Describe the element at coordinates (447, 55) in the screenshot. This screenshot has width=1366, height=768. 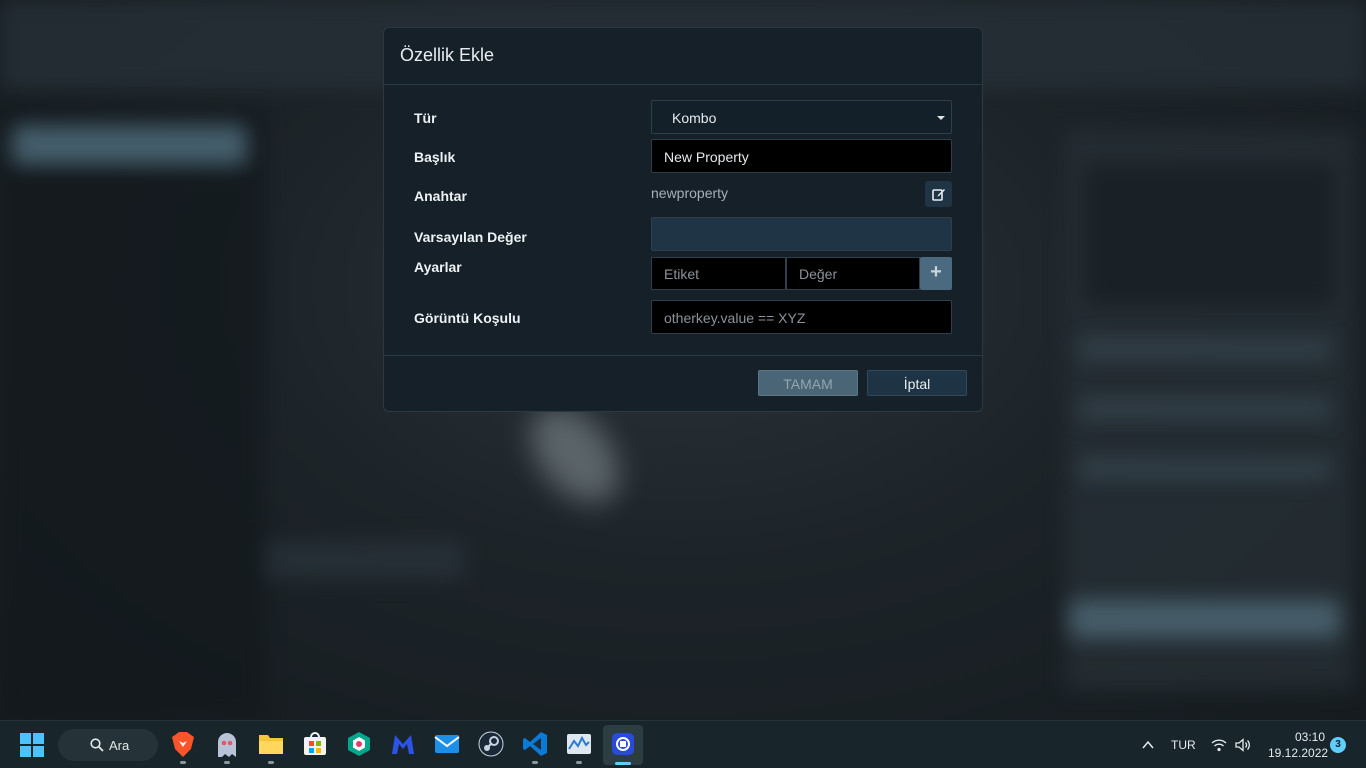
I see `dialog-title: Özellik Ekle` at that location.